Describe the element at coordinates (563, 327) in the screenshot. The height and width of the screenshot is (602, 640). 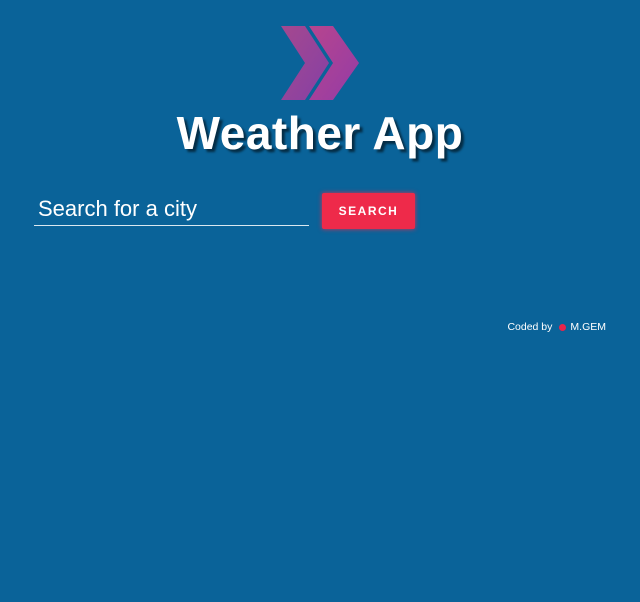
I see `heart-icon` at that location.